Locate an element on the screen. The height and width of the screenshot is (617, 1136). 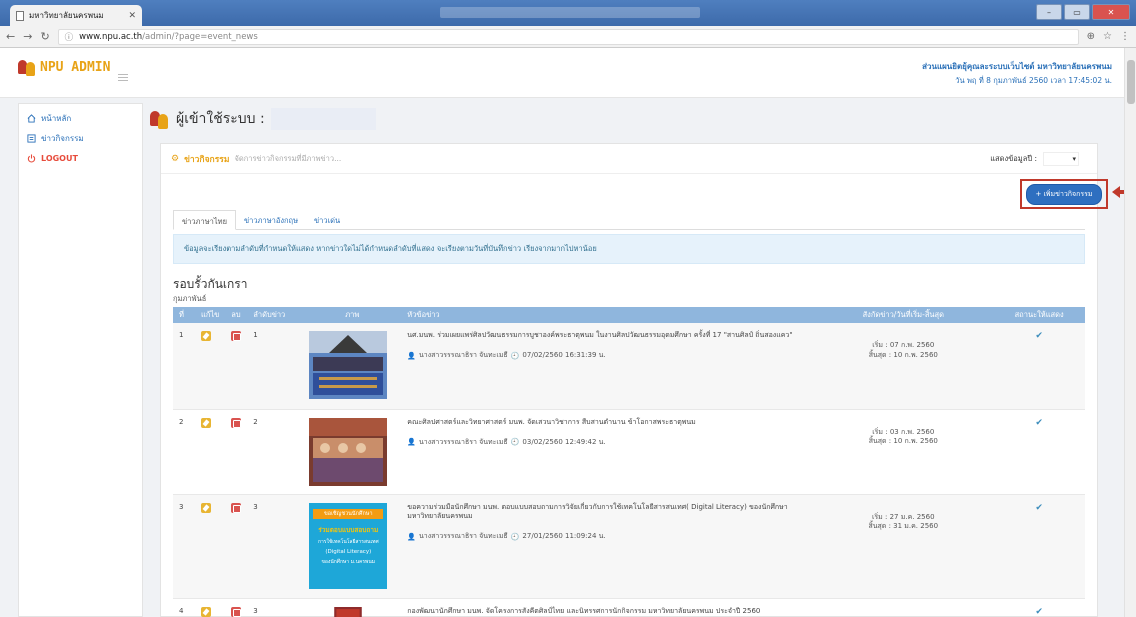
sidebar-item-logout: LOGOUT is located at coordinates (80, 158).